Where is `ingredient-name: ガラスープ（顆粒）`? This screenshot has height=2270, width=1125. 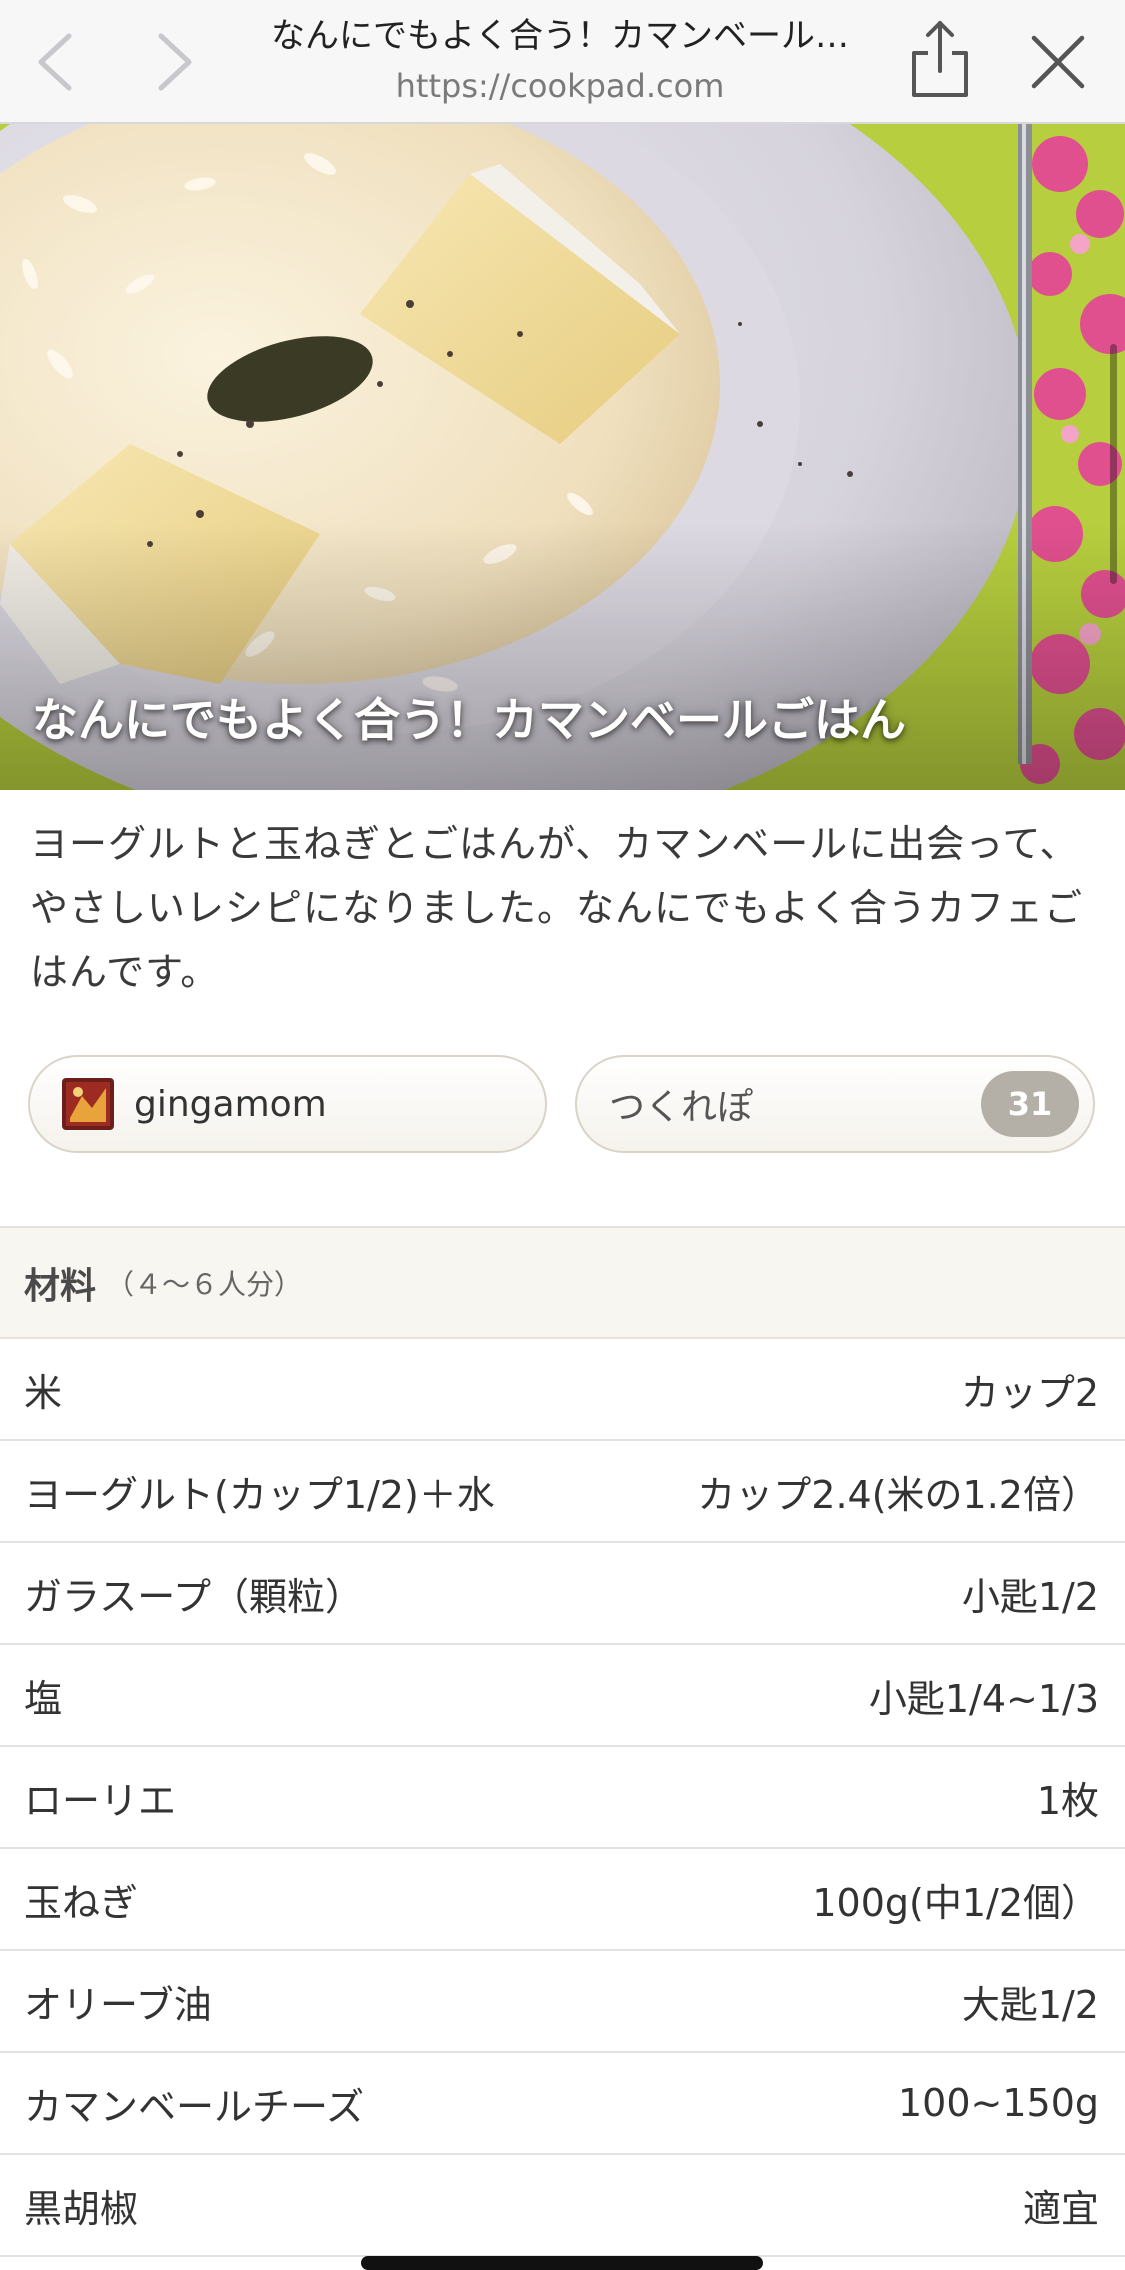
ingredient-name: ガラスープ（顆粒） is located at coordinates (193, 1596).